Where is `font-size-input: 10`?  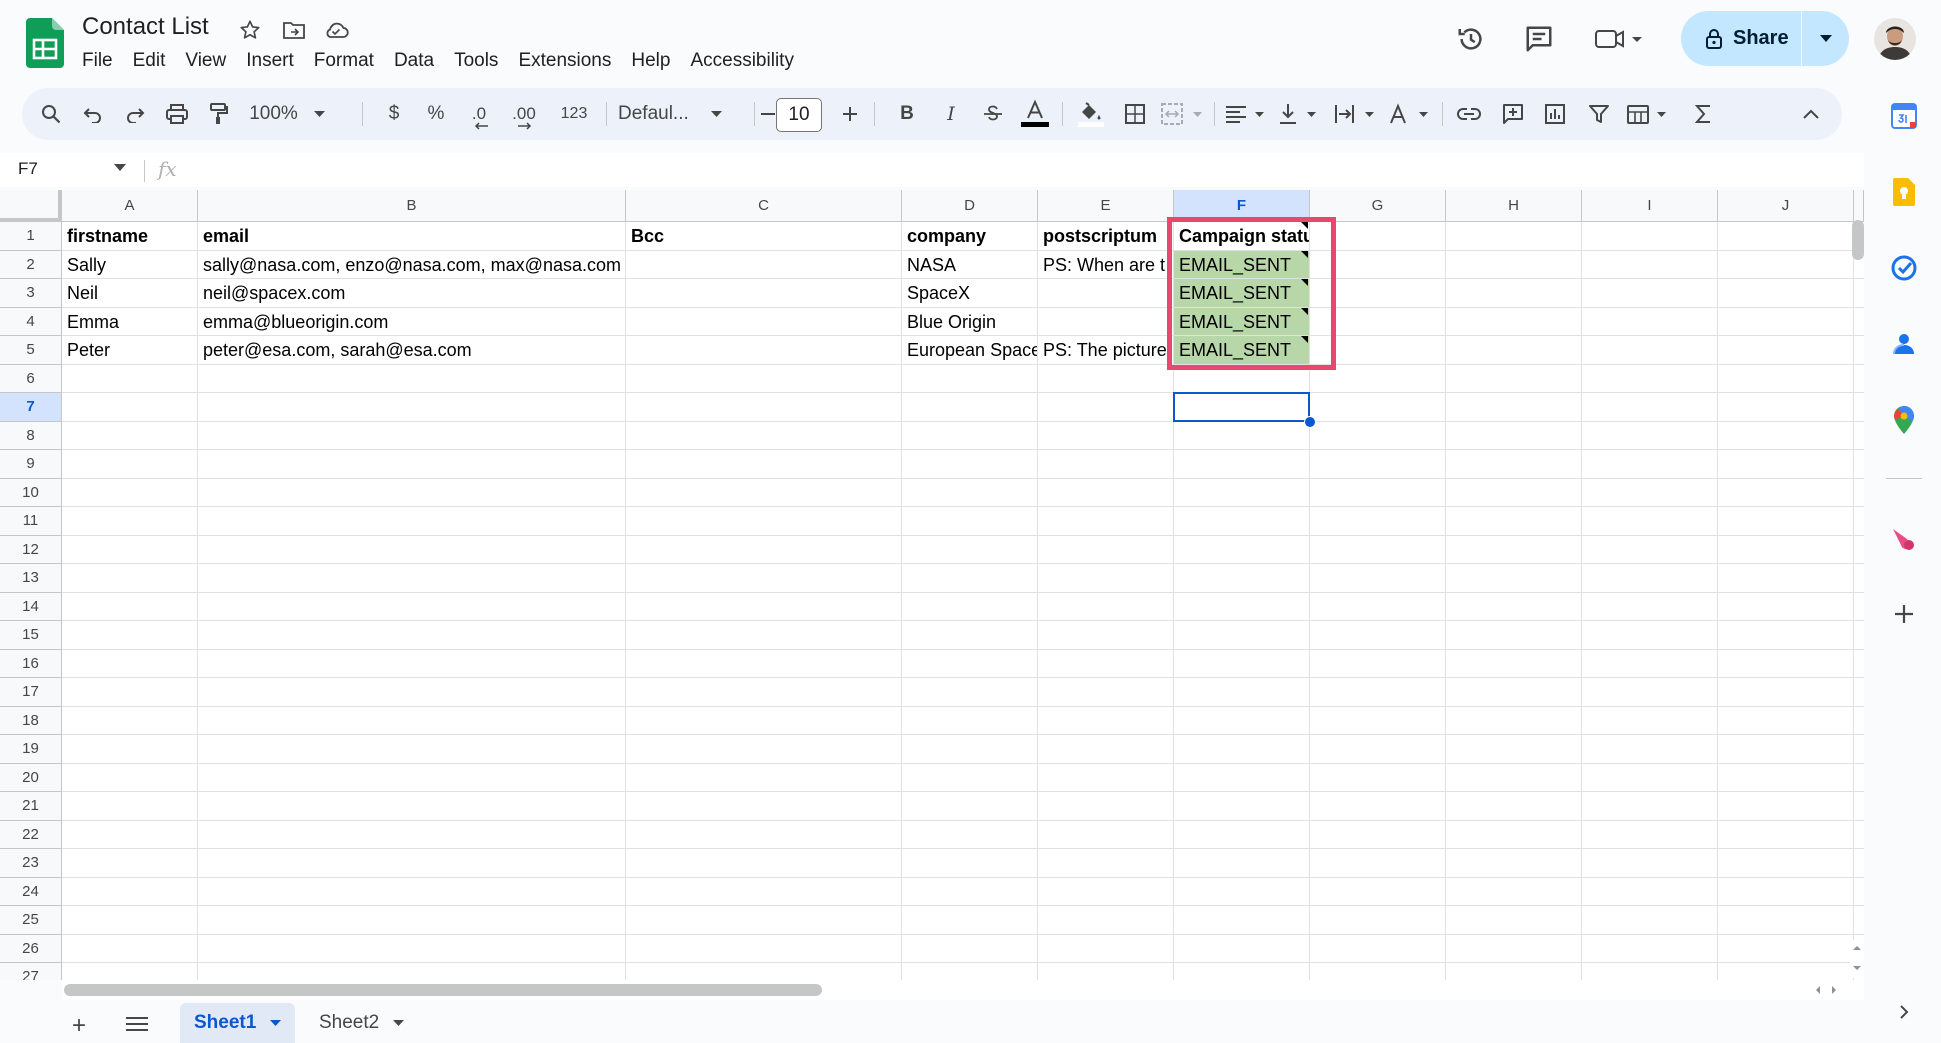 font-size-input: 10 is located at coordinates (799, 115).